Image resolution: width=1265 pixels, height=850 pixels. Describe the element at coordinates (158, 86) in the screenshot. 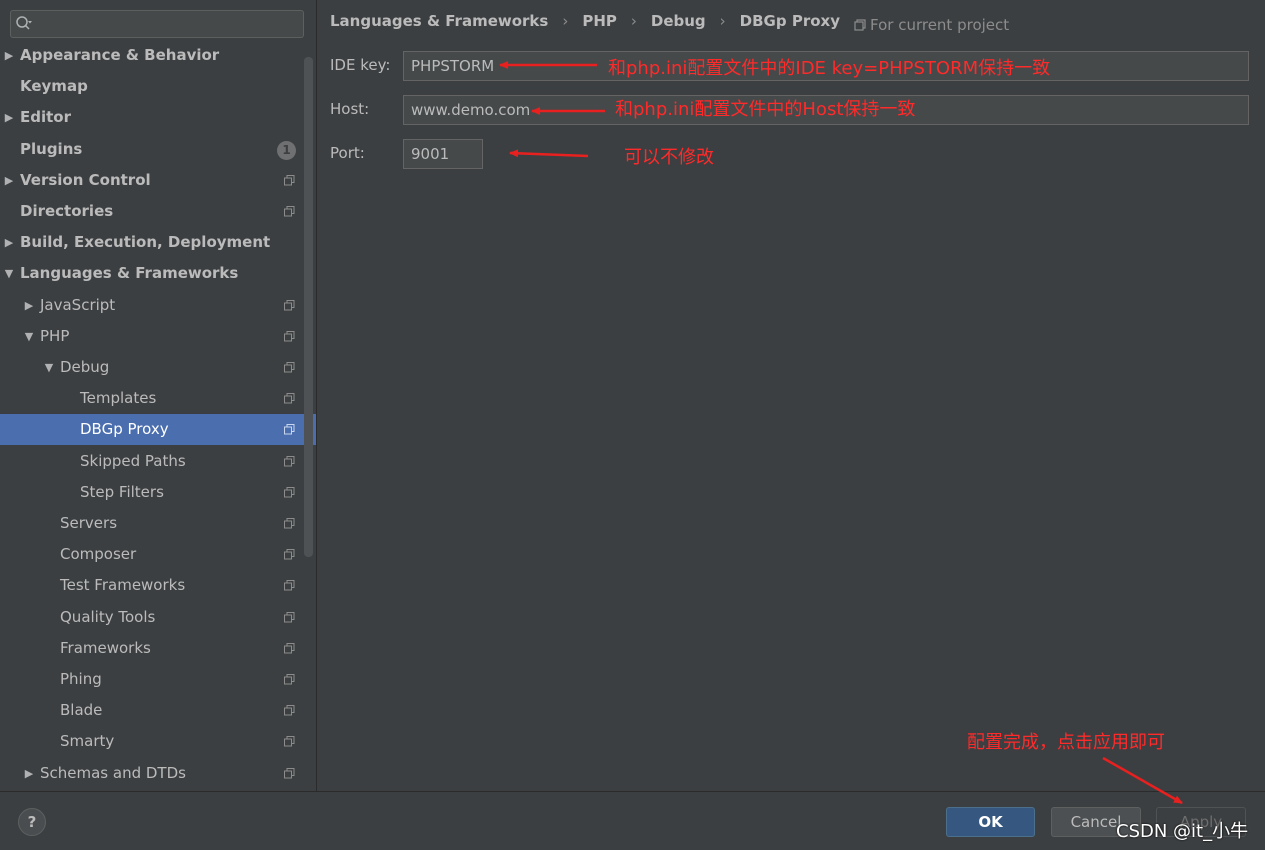

I see `sidebar-item-keymap: Keymap` at that location.